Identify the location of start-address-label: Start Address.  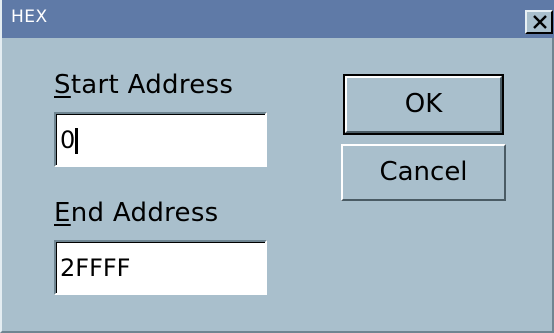
(143, 85).